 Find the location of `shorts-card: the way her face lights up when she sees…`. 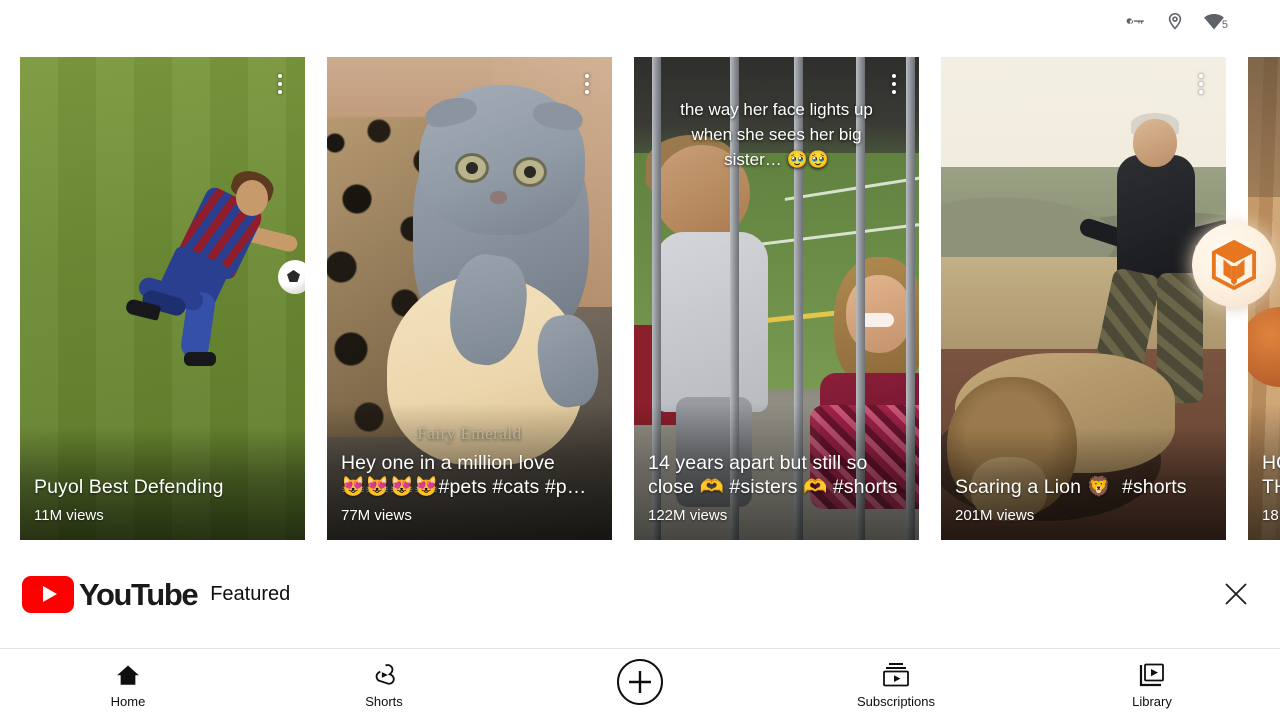

shorts-card: the way her face lights up when she sees… is located at coordinates (776, 298).